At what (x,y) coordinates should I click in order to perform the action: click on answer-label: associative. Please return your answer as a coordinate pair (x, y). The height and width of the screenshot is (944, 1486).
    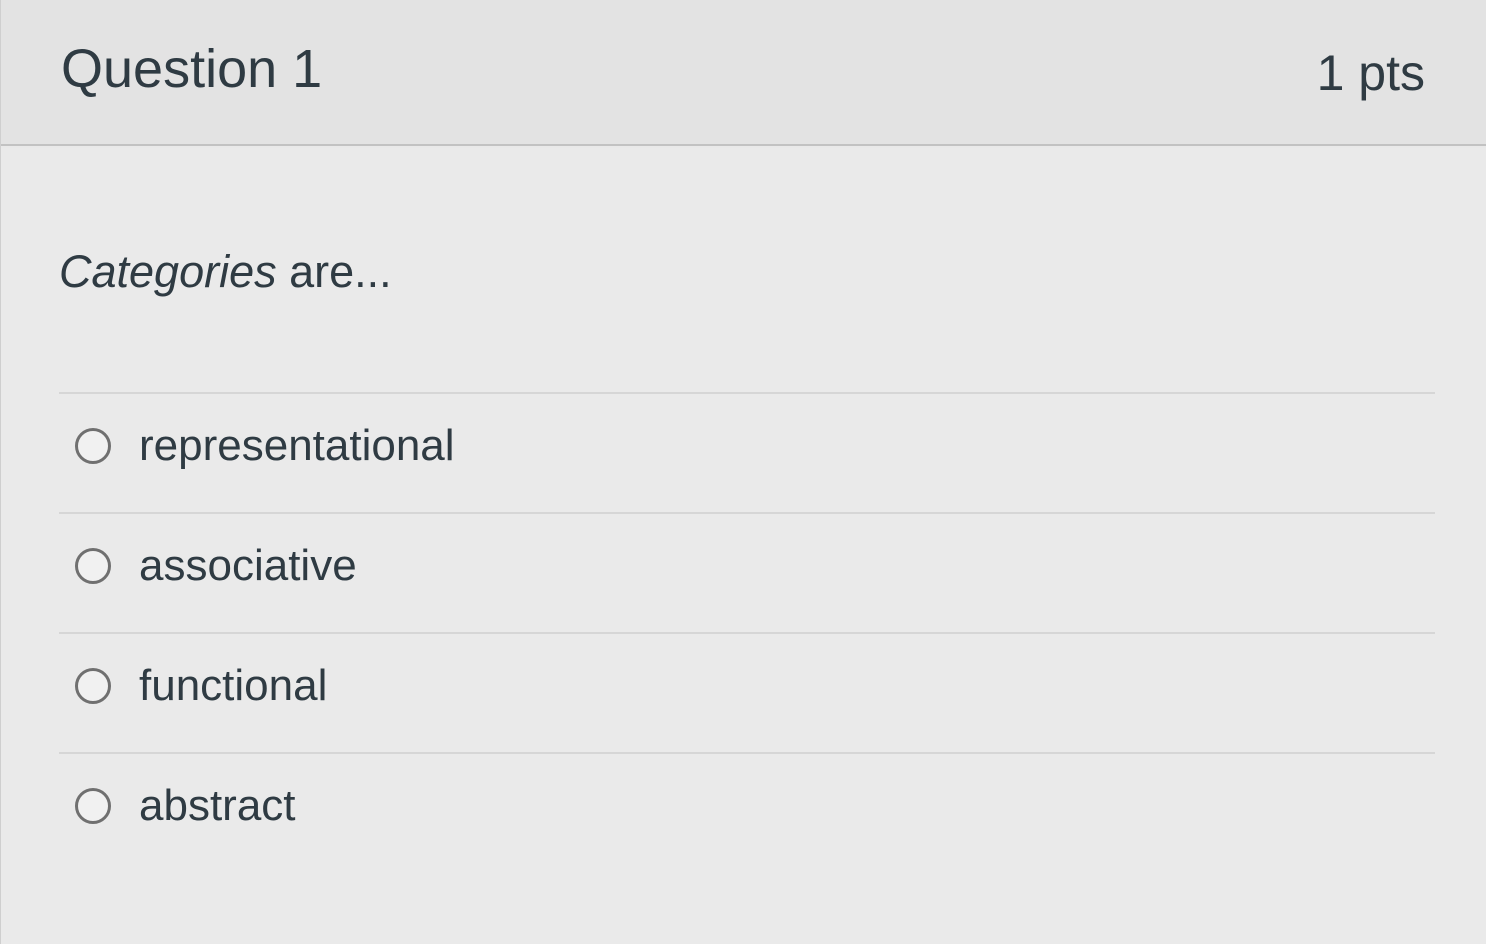
    Looking at the image, I should click on (248, 566).